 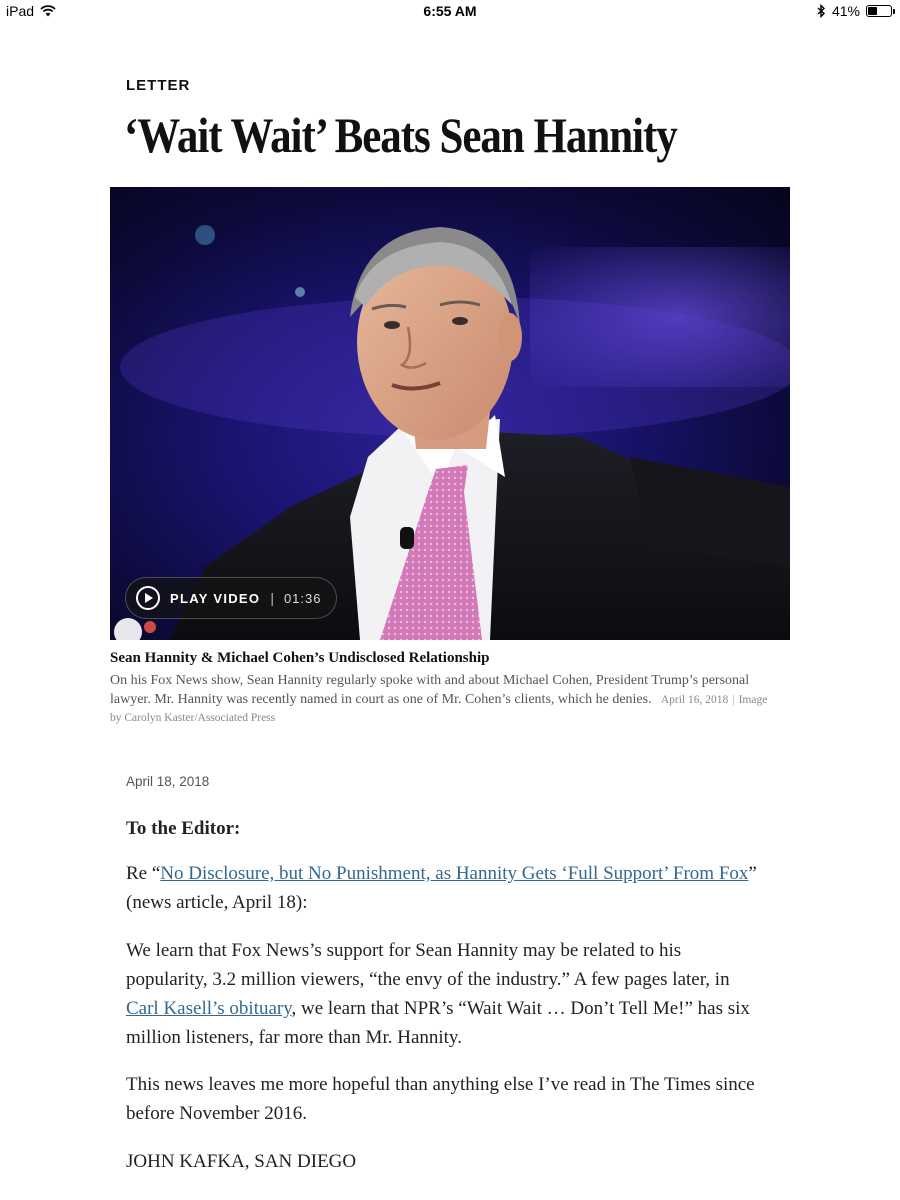 I want to click on play-video-button: PLAY VIDEO | 01:36, so click(x=231, y=598).